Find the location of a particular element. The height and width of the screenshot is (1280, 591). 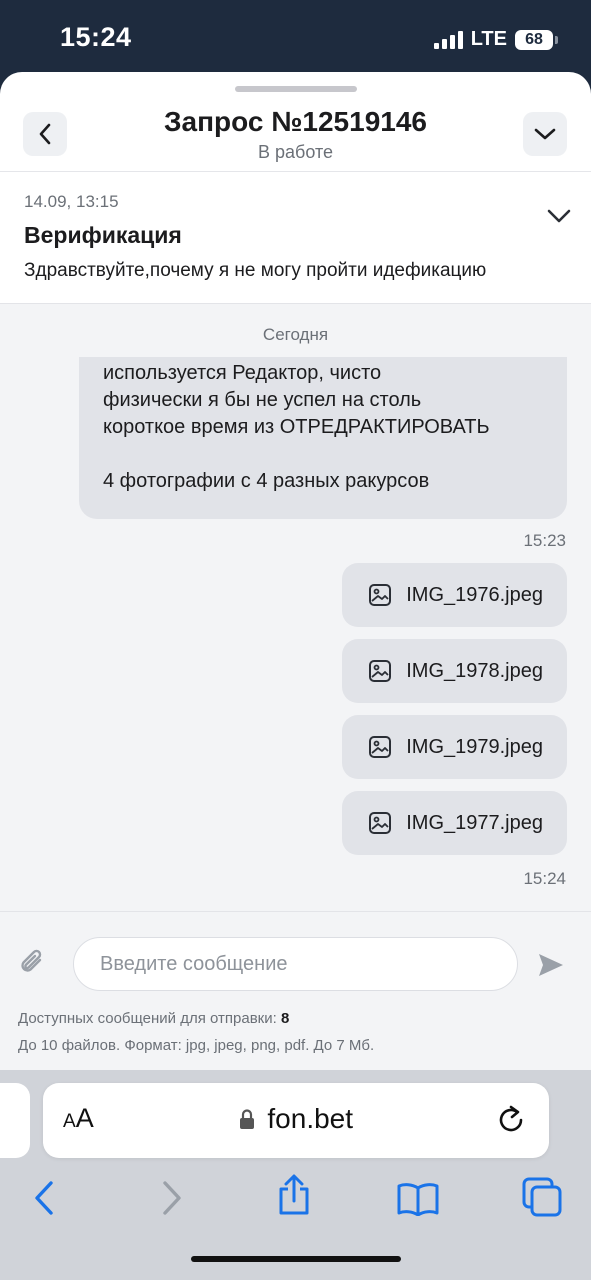

available-count: 8 is located at coordinates (285, 1018).